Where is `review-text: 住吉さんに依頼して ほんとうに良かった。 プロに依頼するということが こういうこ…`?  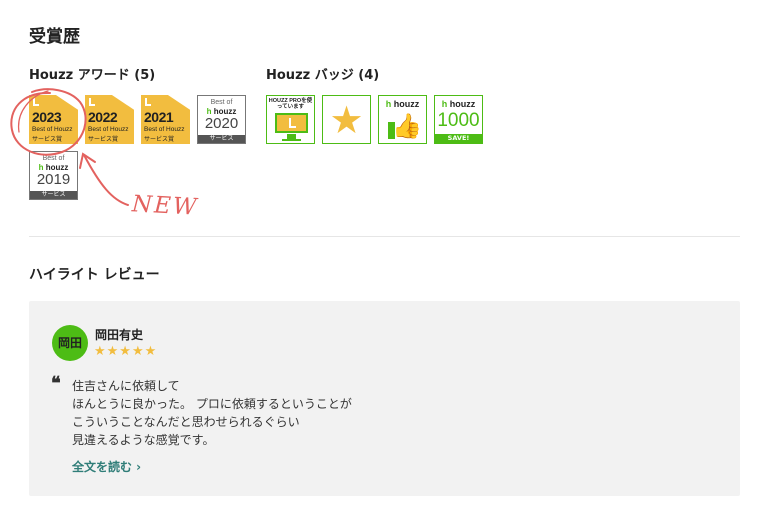
review-text: 住吉さんに依頼して ほんとうに良かった。 プロに依頼するということが こういうこ… is located at coordinates (212, 413).